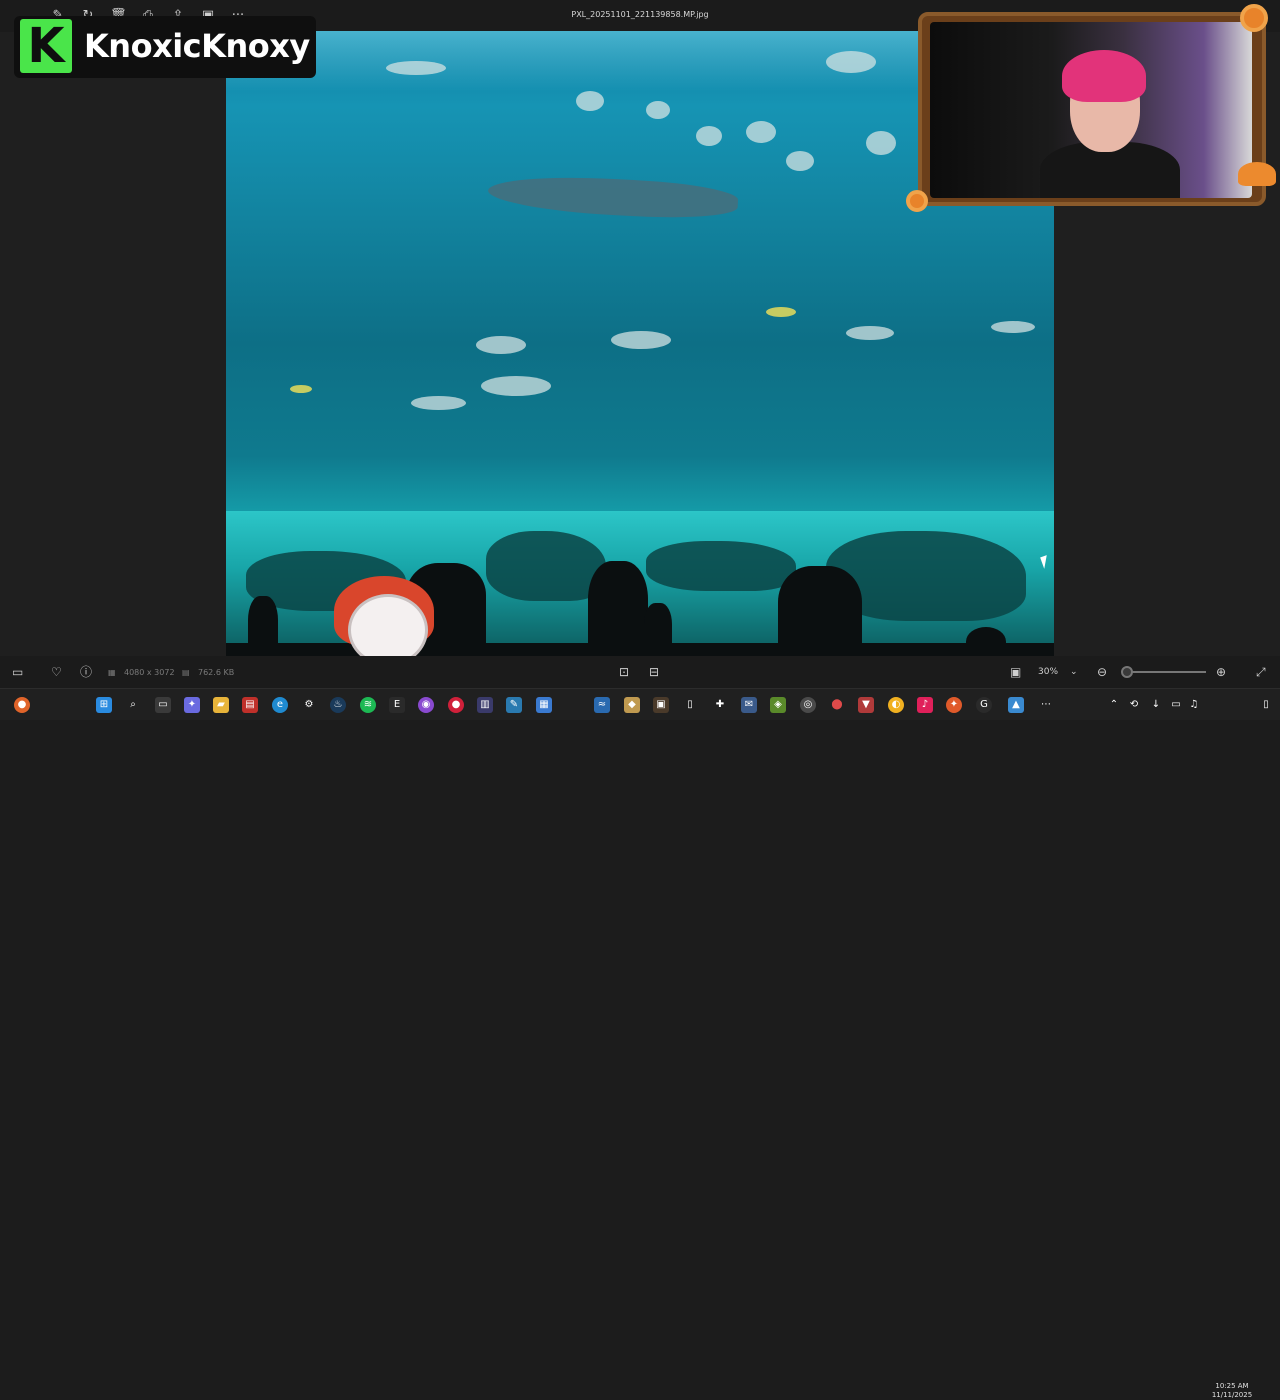 The height and width of the screenshot is (1400, 1280). What do you see at coordinates (426, 705) in the screenshot?
I see `discord-like-icon: ◉` at bounding box center [426, 705].